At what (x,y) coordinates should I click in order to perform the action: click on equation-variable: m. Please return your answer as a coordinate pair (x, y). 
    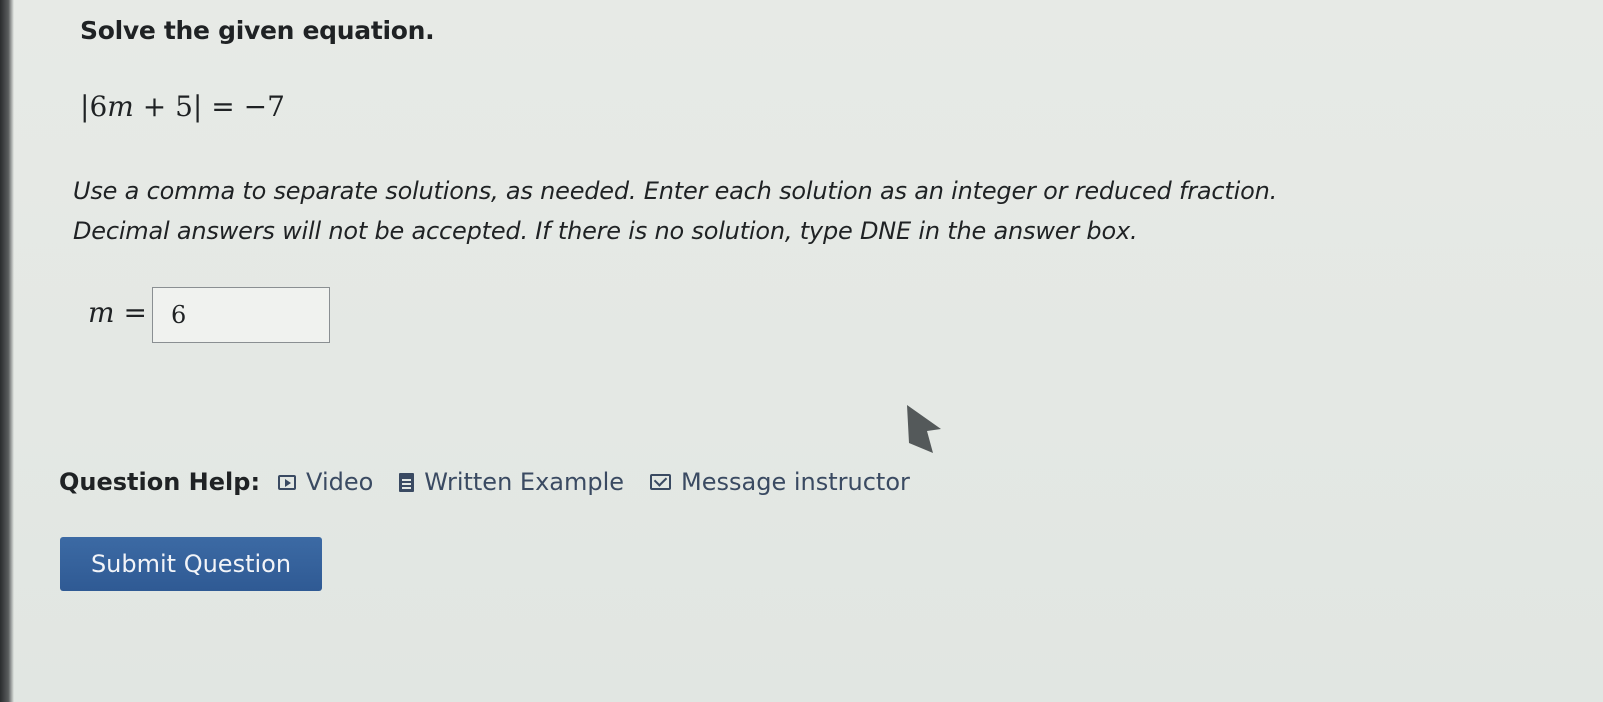
    Looking at the image, I should click on (120, 106).